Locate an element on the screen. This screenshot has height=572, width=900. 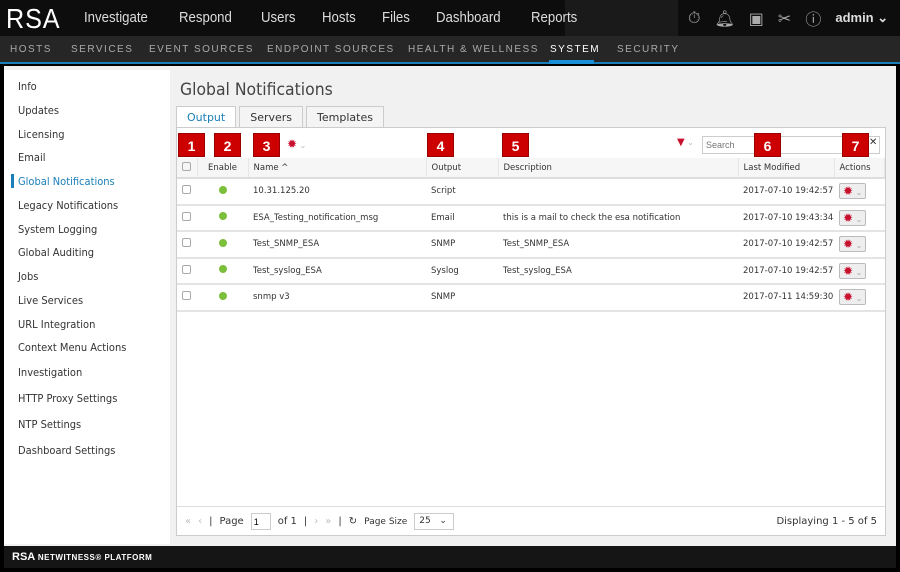
callout-6: 6 is located at coordinates (767, 145).